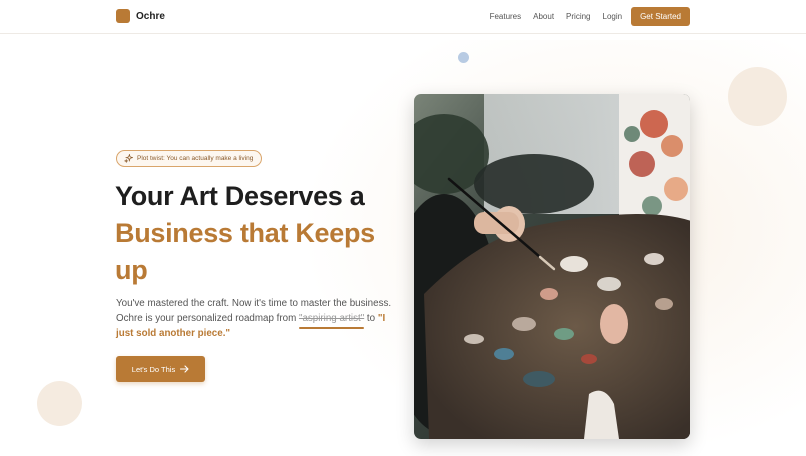 The image size is (806, 456). Describe the element at coordinates (578, 16) in the screenshot. I see `nav-link-pricing: Pricing` at that location.